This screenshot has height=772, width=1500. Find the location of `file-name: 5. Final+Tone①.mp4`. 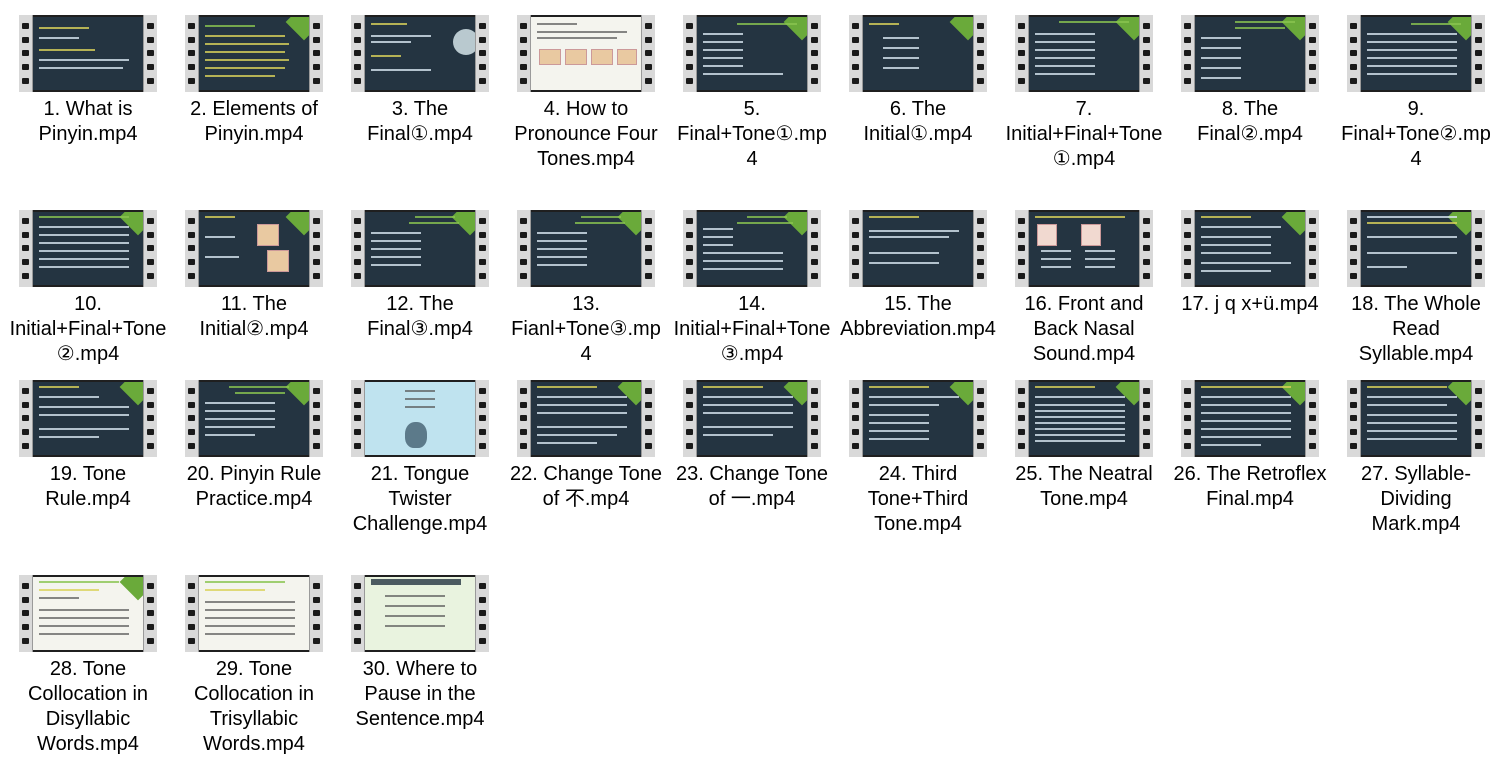

file-name: 5. Final+Tone①.mp4 is located at coordinates (752, 134).